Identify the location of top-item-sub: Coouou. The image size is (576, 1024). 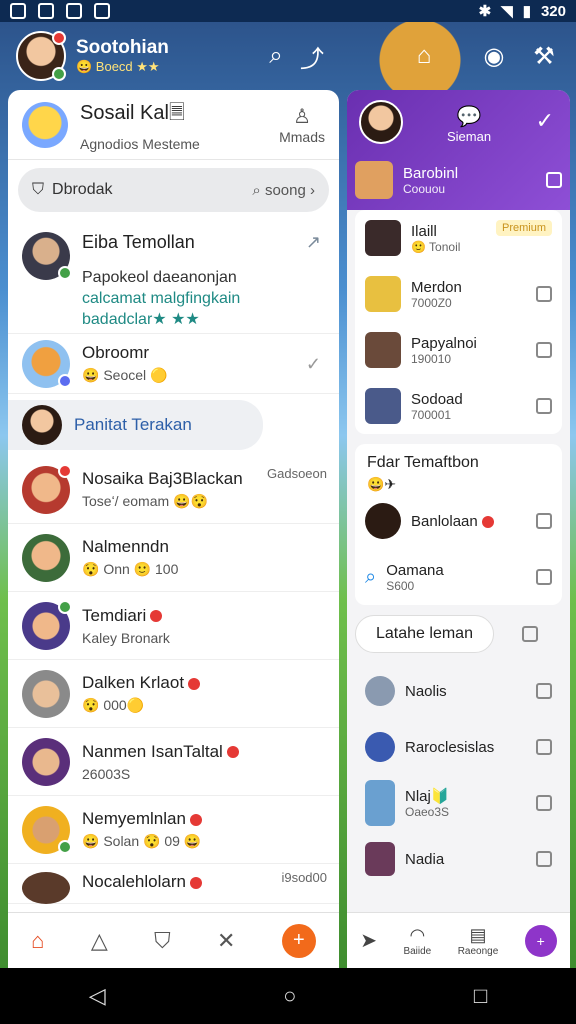
(424, 188).